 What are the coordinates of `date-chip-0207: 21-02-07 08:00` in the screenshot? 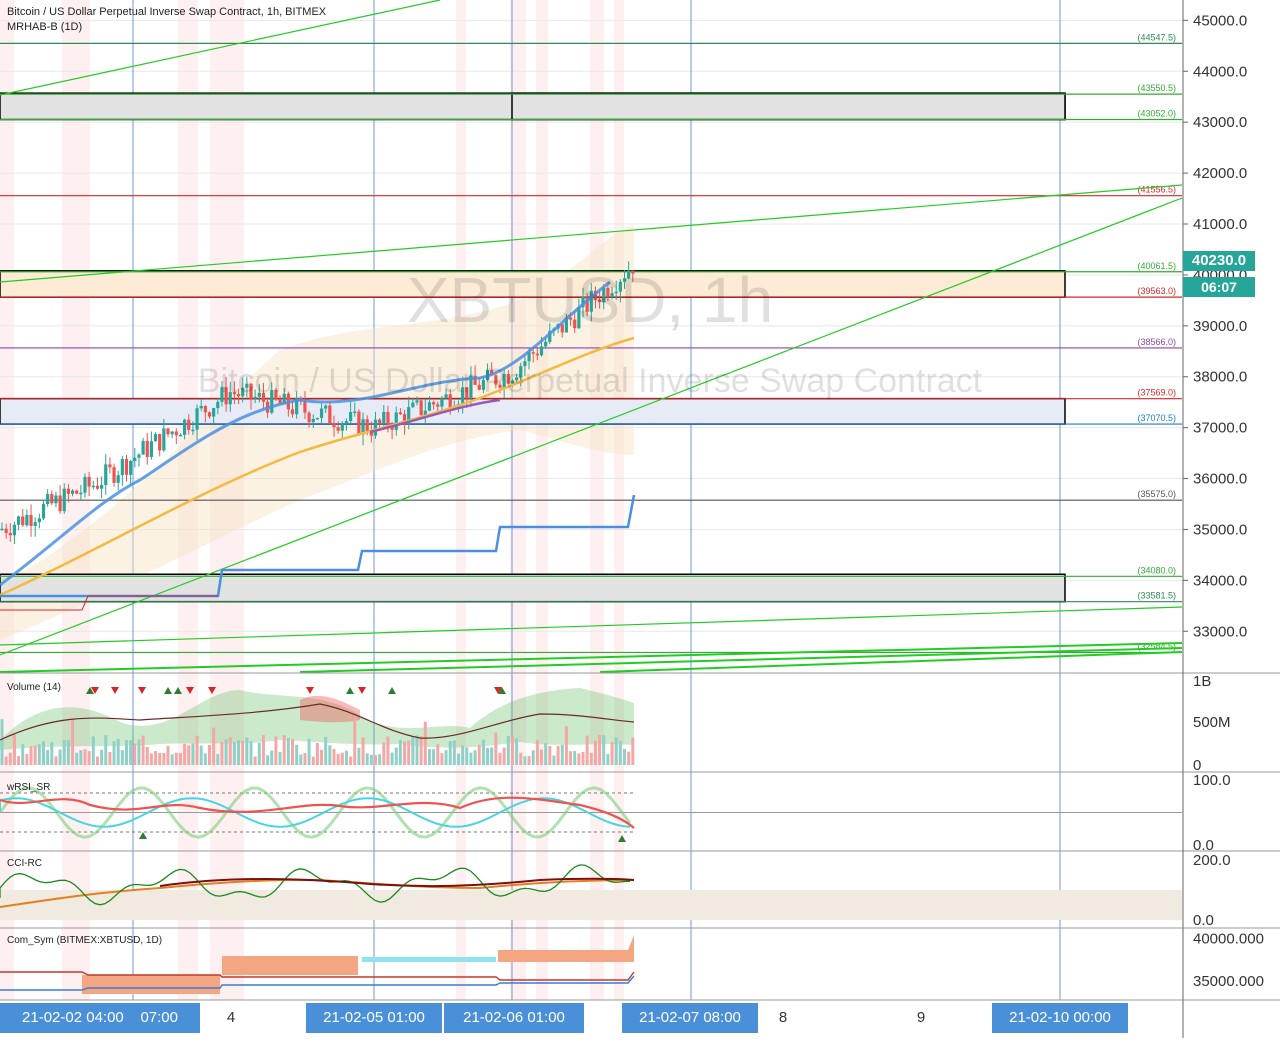 It's located at (690, 1018).